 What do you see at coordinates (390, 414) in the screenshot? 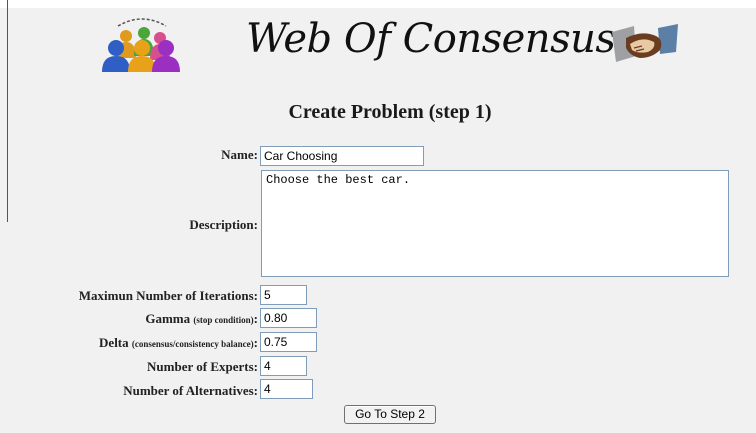
I see `go-to-step-2-button: Go To Step 2` at bounding box center [390, 414].